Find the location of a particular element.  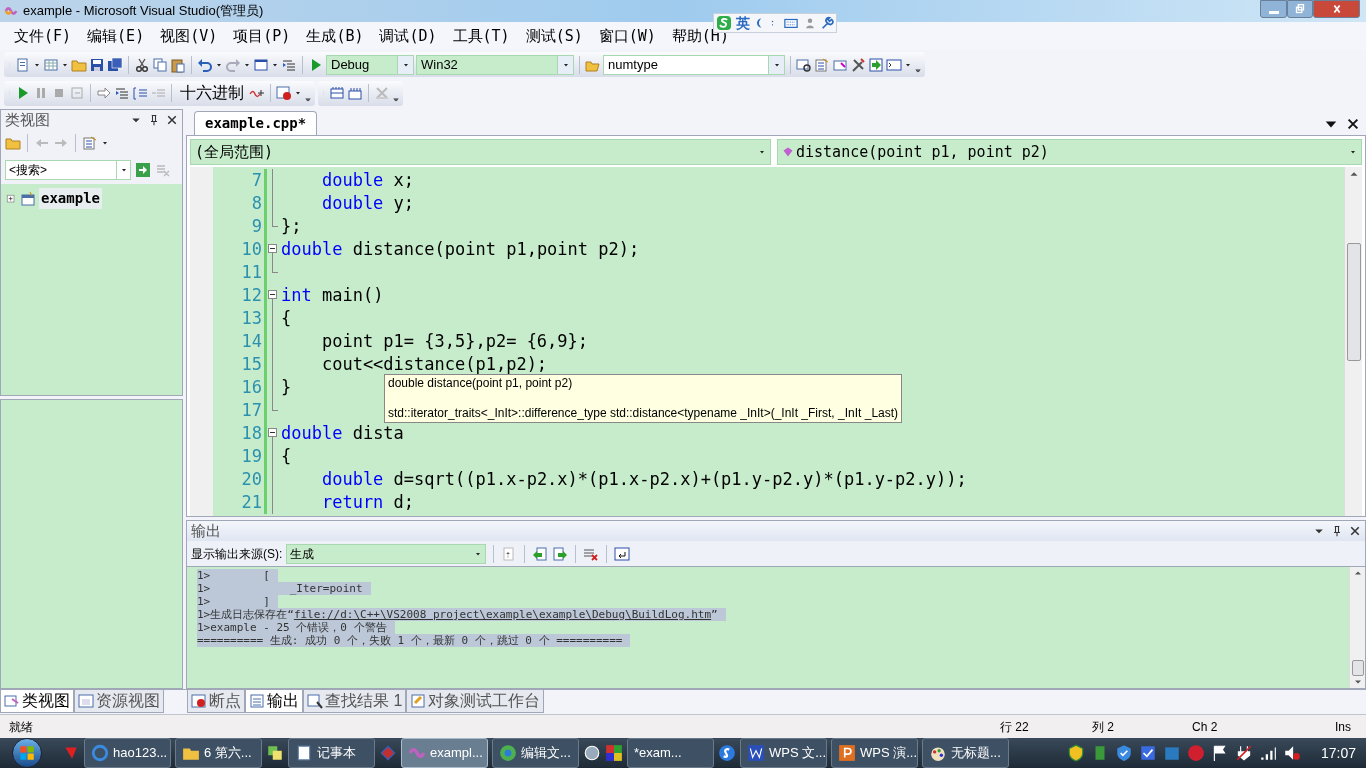

round-logo-icon is located at coordinates (1195, 753).